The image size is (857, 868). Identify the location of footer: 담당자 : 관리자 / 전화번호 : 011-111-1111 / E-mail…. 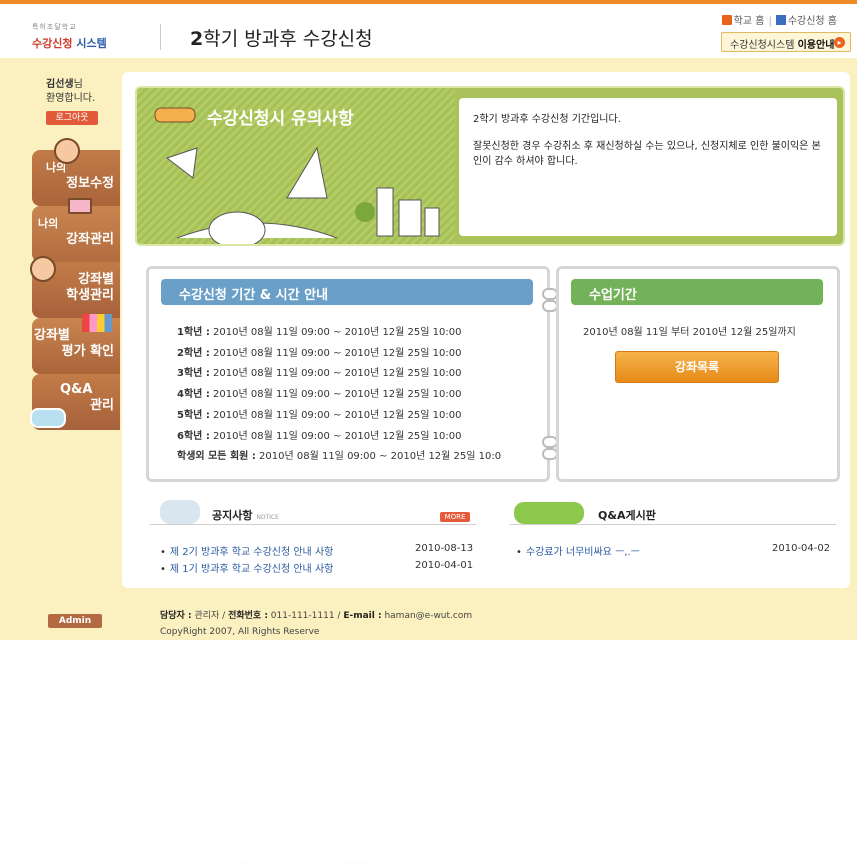
(316, 624).